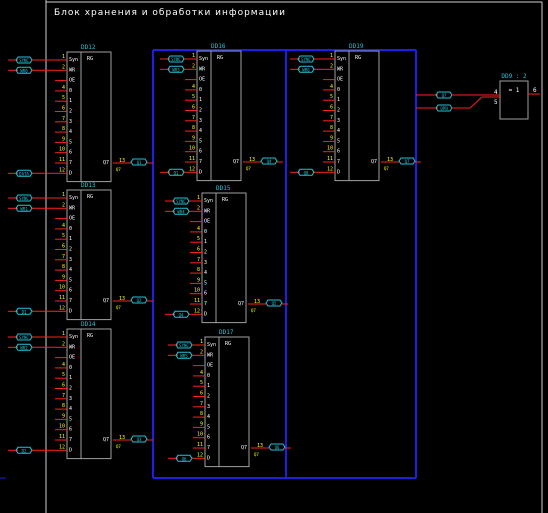  What do you see at coordinates (24, 311) in the screenshot?
I see `port-tag: D1` at bounding box center [24, 311].